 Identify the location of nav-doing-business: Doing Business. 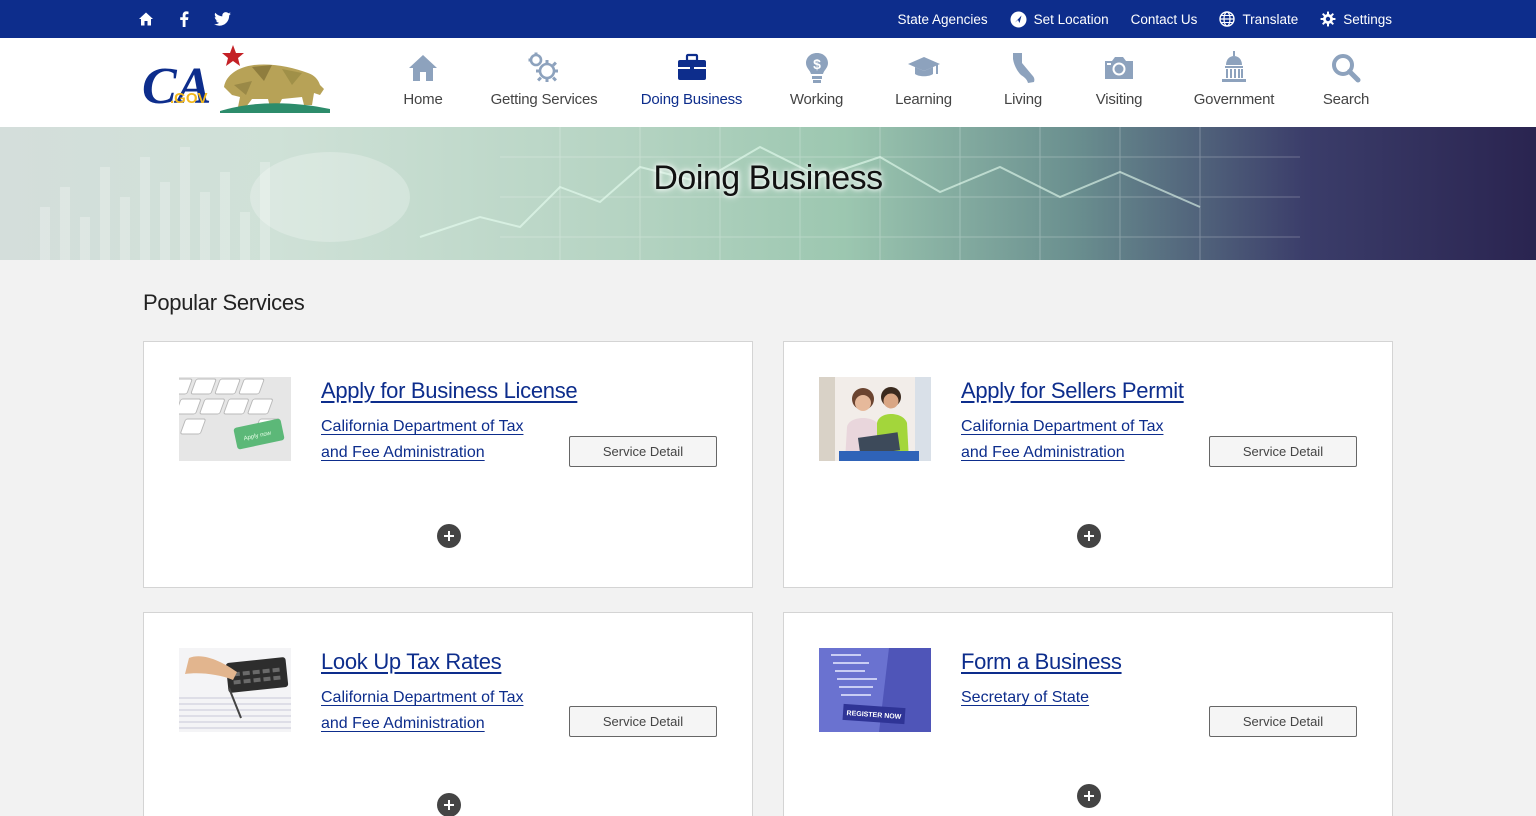
(691, 82).